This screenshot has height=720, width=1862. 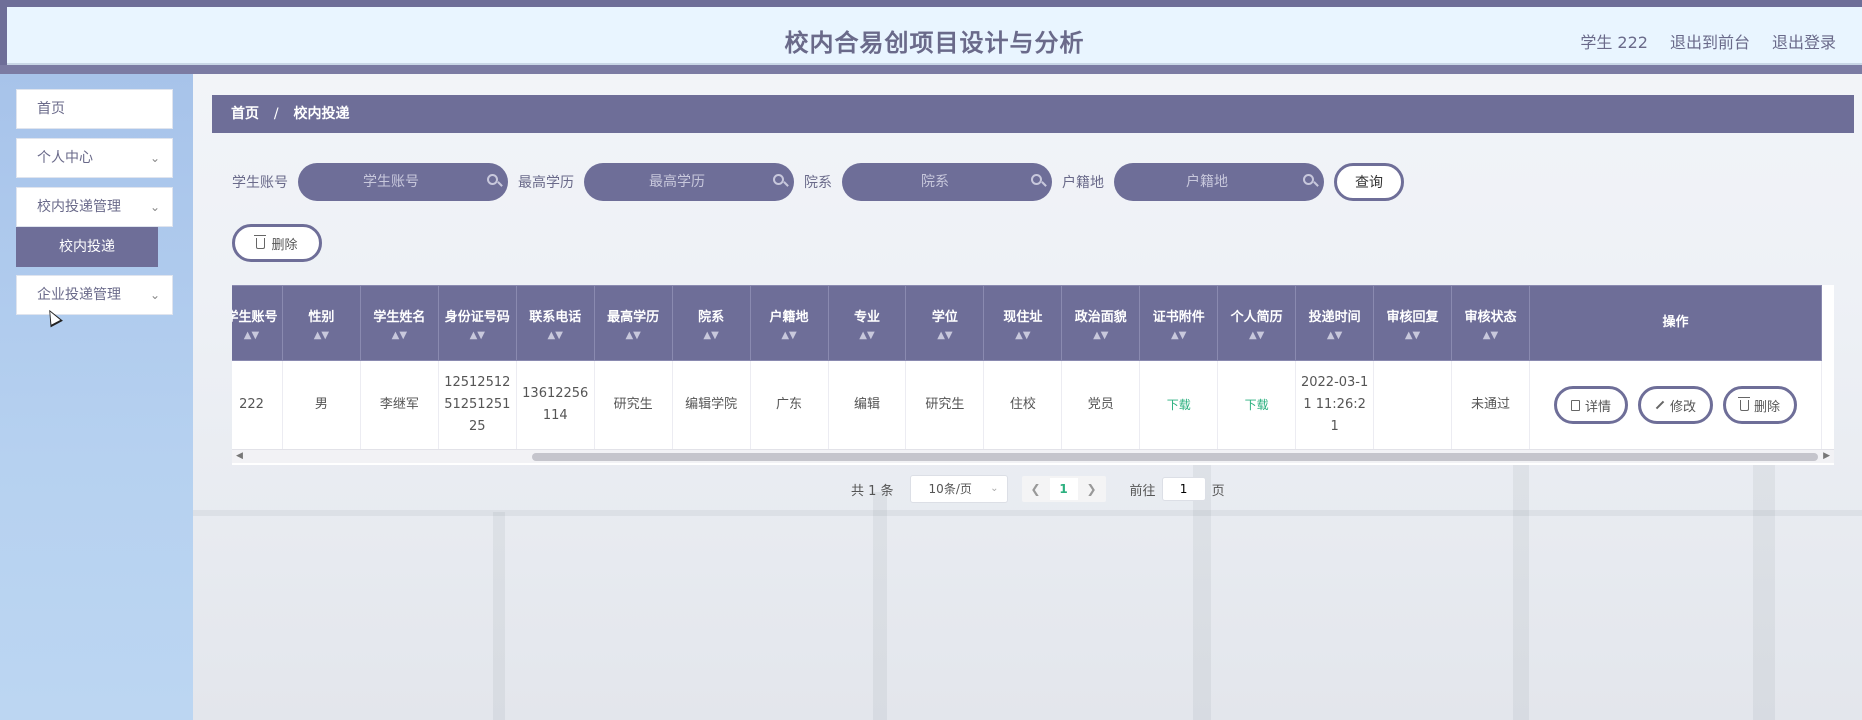 What do you see at coordinates (818, 183) in the screenshot?
I see `search-label-department: 院系` at bounding box center [818, 183].